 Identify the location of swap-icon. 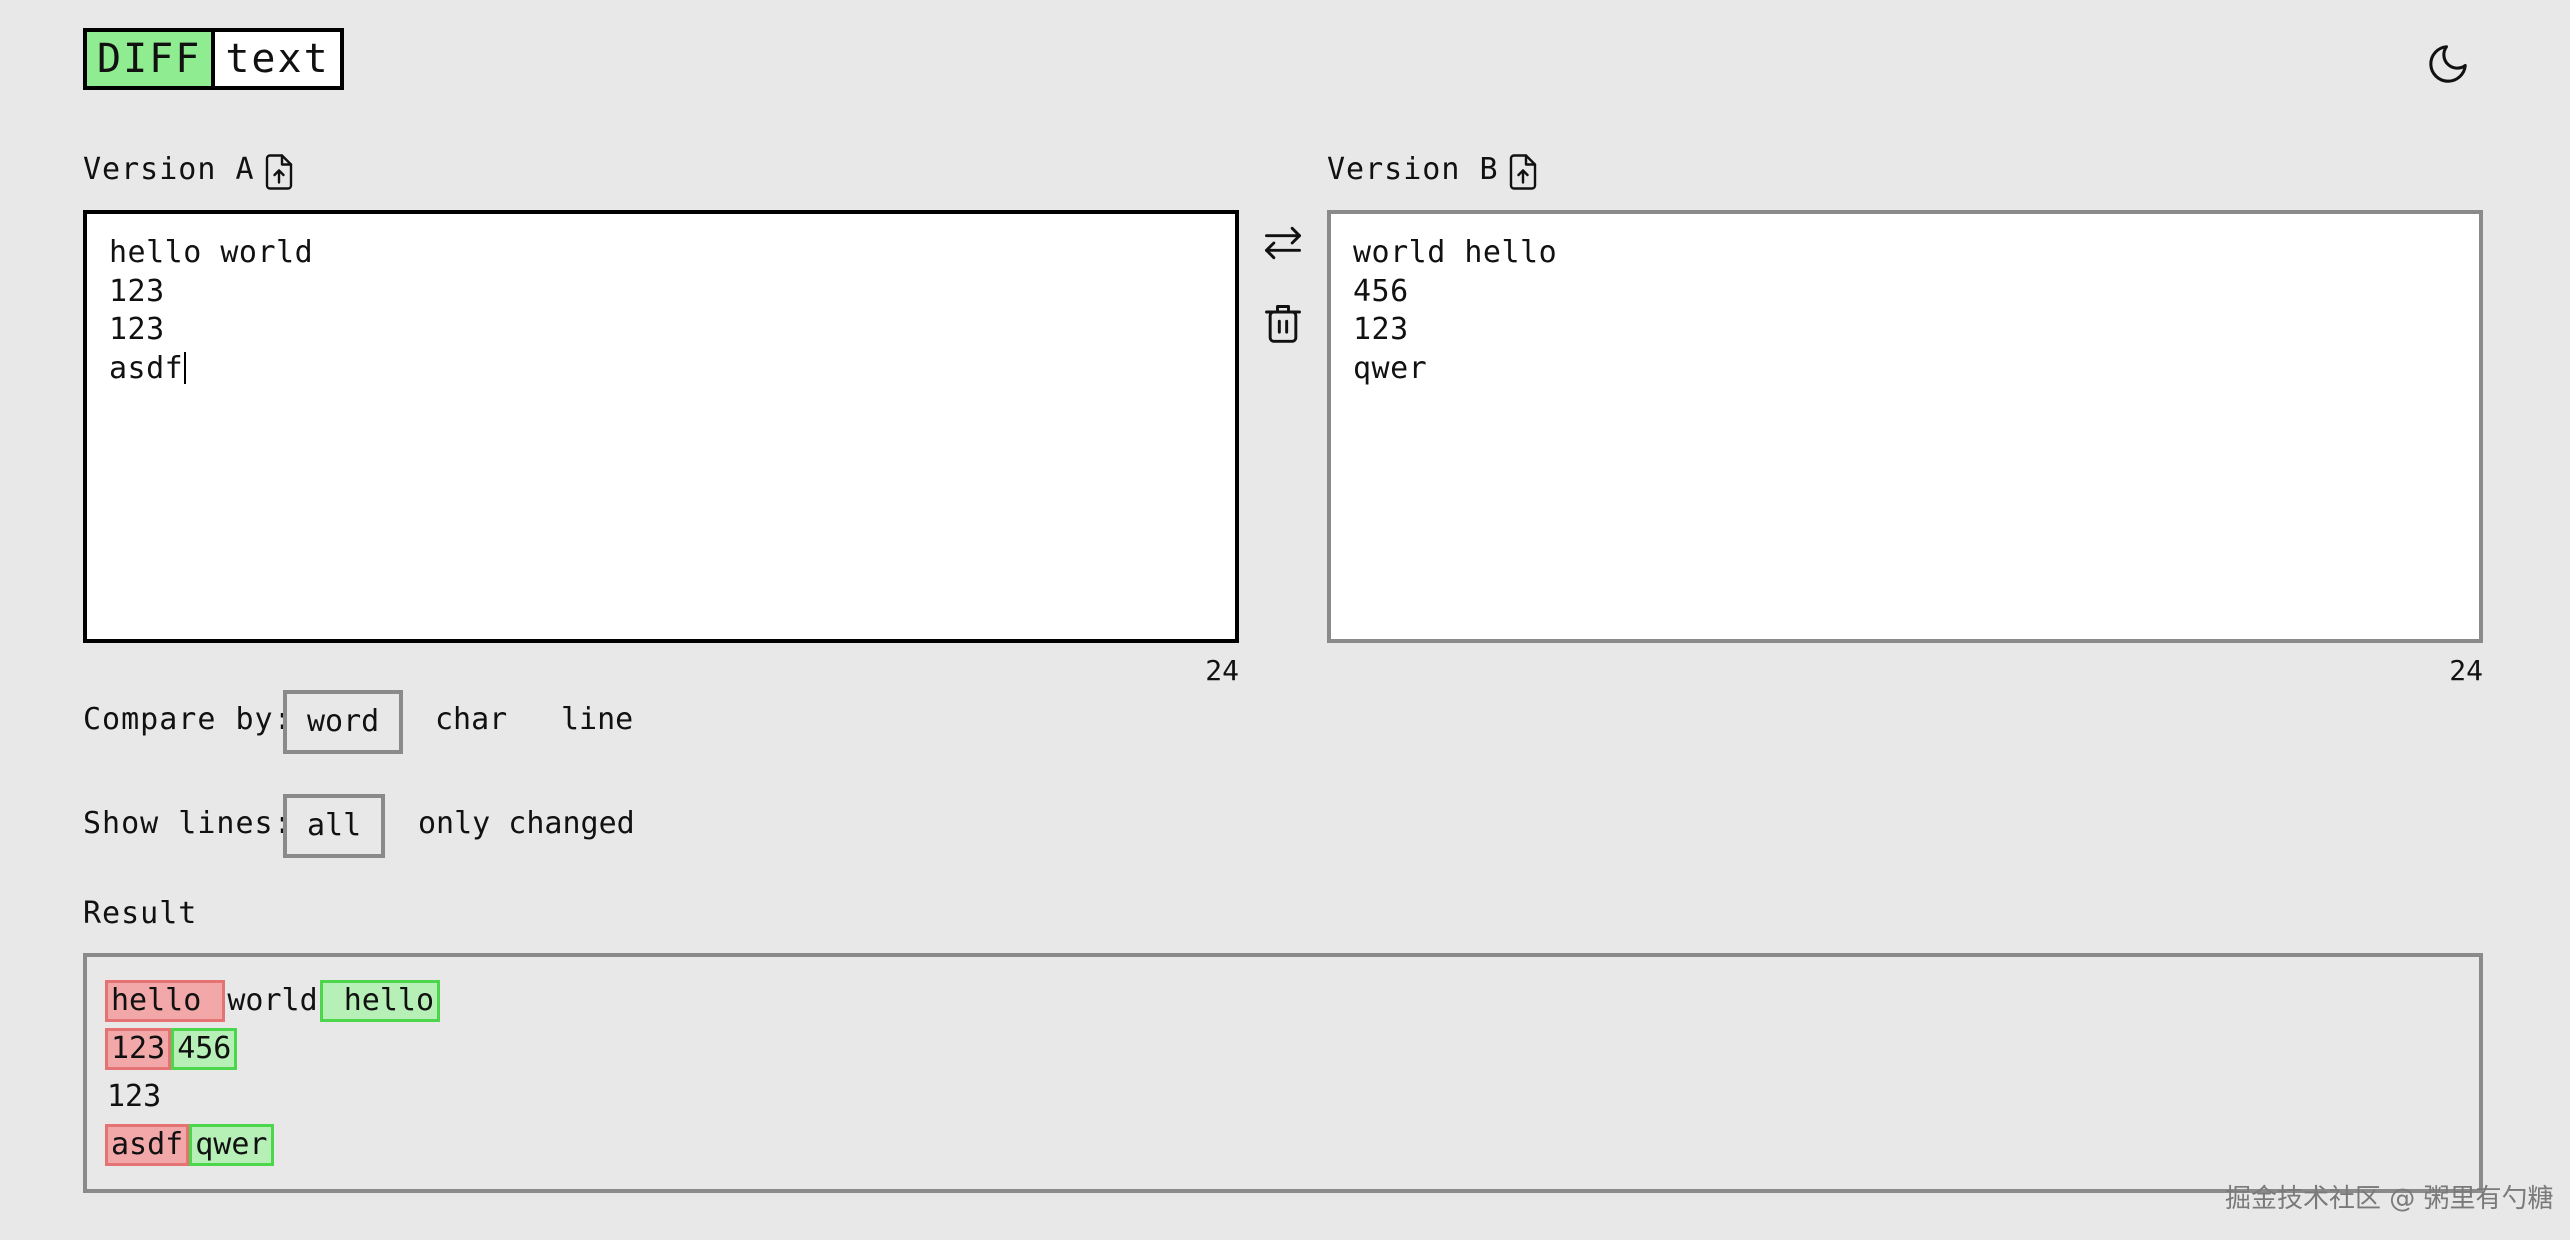
(1283, 243).